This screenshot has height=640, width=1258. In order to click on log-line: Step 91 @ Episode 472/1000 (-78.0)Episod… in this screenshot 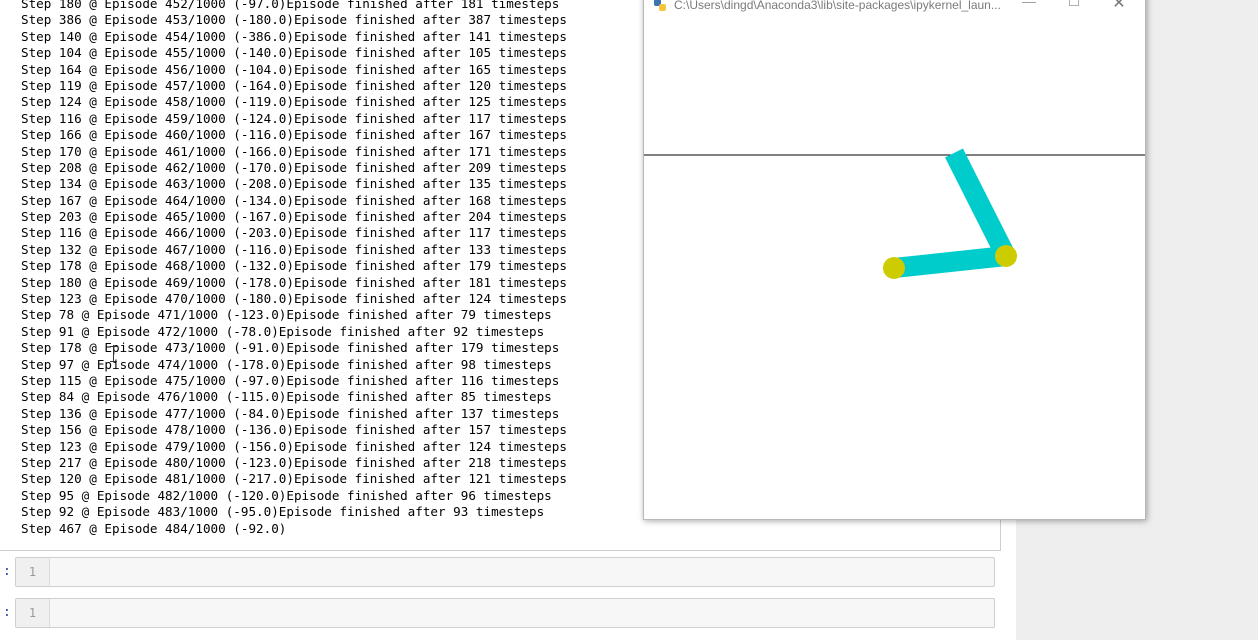, I will do `click(283, 331)`.